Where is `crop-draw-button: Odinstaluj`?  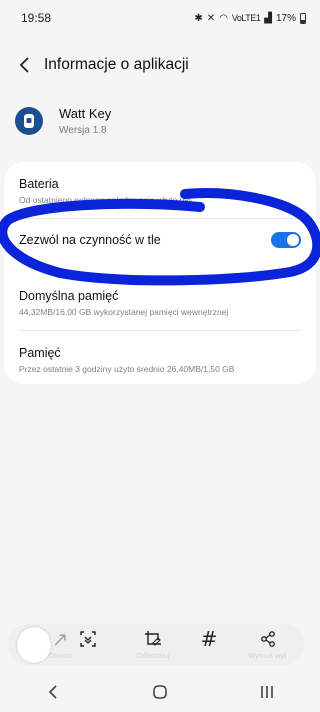 crop-draw-button: Odinstaluj is located at coordinates (153, 647).